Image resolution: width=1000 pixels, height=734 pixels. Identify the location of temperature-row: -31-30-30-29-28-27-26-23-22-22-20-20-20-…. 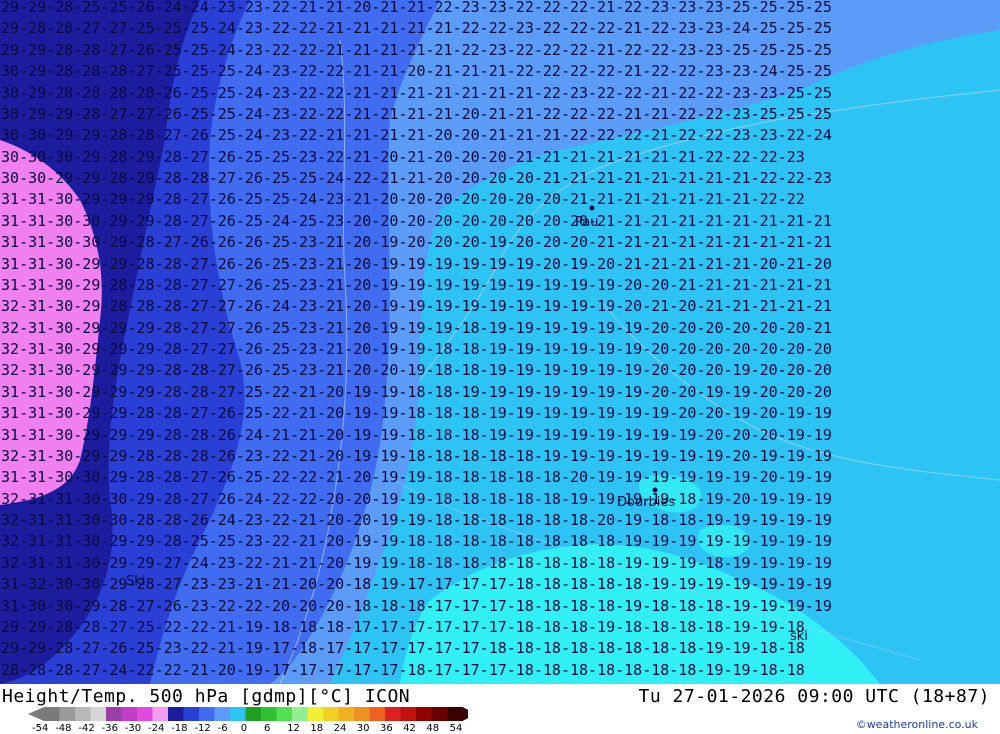
(416, 606).